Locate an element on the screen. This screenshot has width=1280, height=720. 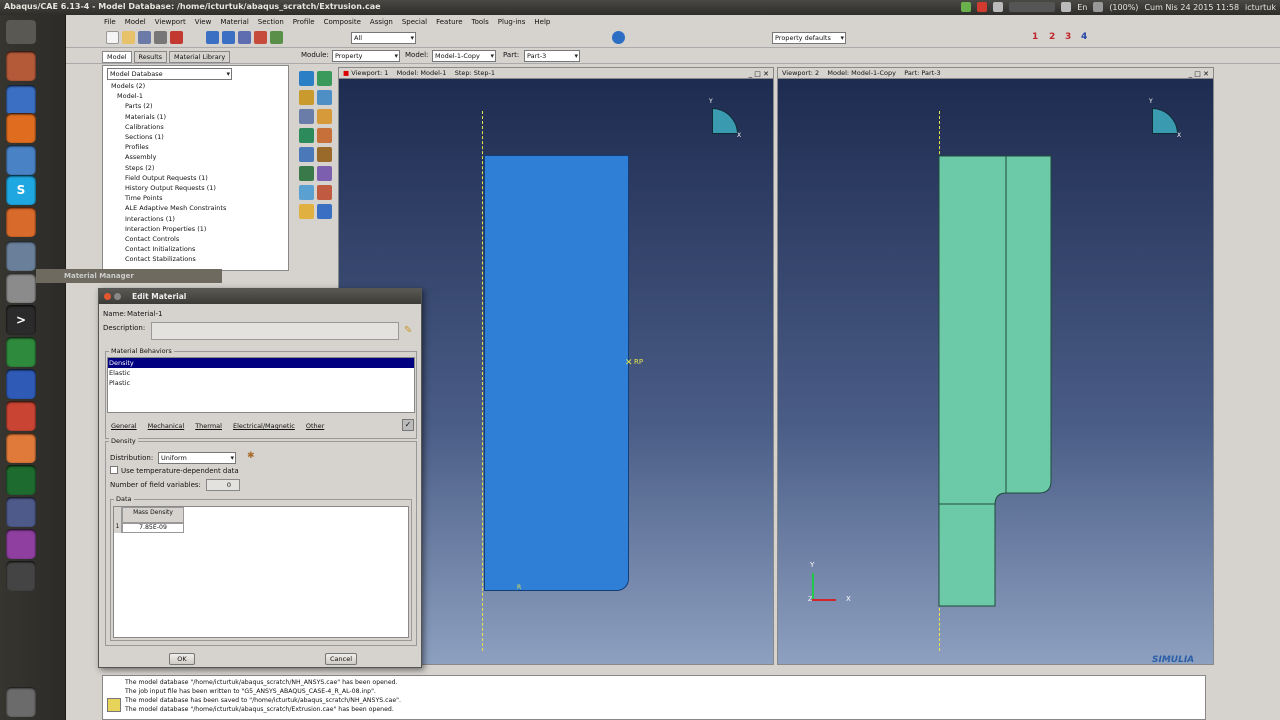
material-manager-titlebar: Material Manager is located at coordinates (129, 276).